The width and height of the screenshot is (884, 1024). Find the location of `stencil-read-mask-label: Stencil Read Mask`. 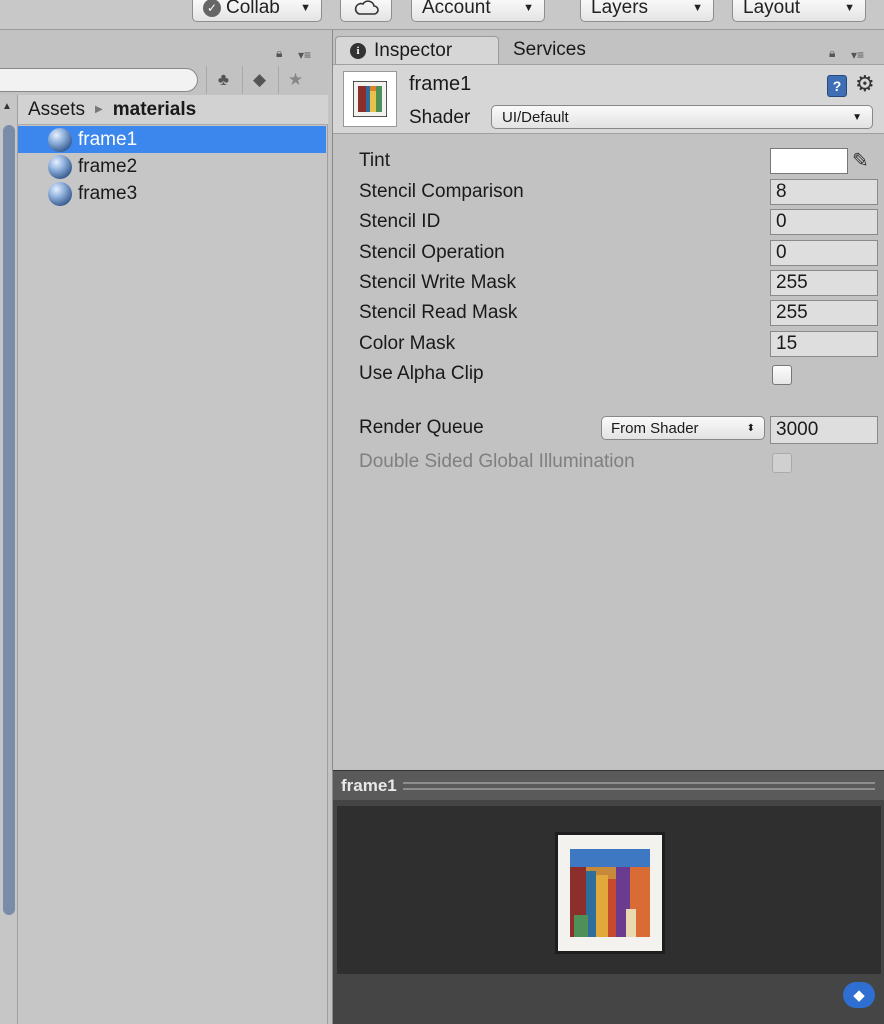

stencil-read-mask-label: Stencil Read Mask is located at coordinates (438, 312).